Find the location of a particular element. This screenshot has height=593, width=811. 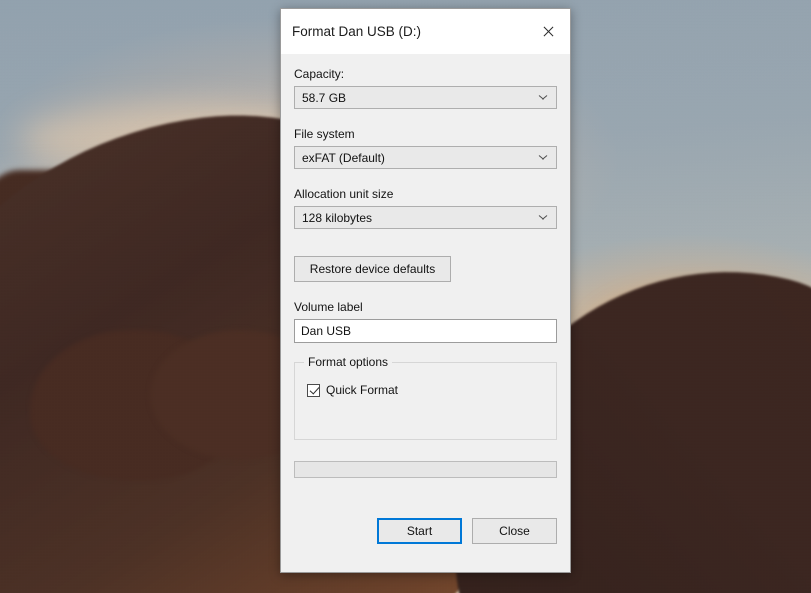

start-button: Start is located at coordinates (419, 531).